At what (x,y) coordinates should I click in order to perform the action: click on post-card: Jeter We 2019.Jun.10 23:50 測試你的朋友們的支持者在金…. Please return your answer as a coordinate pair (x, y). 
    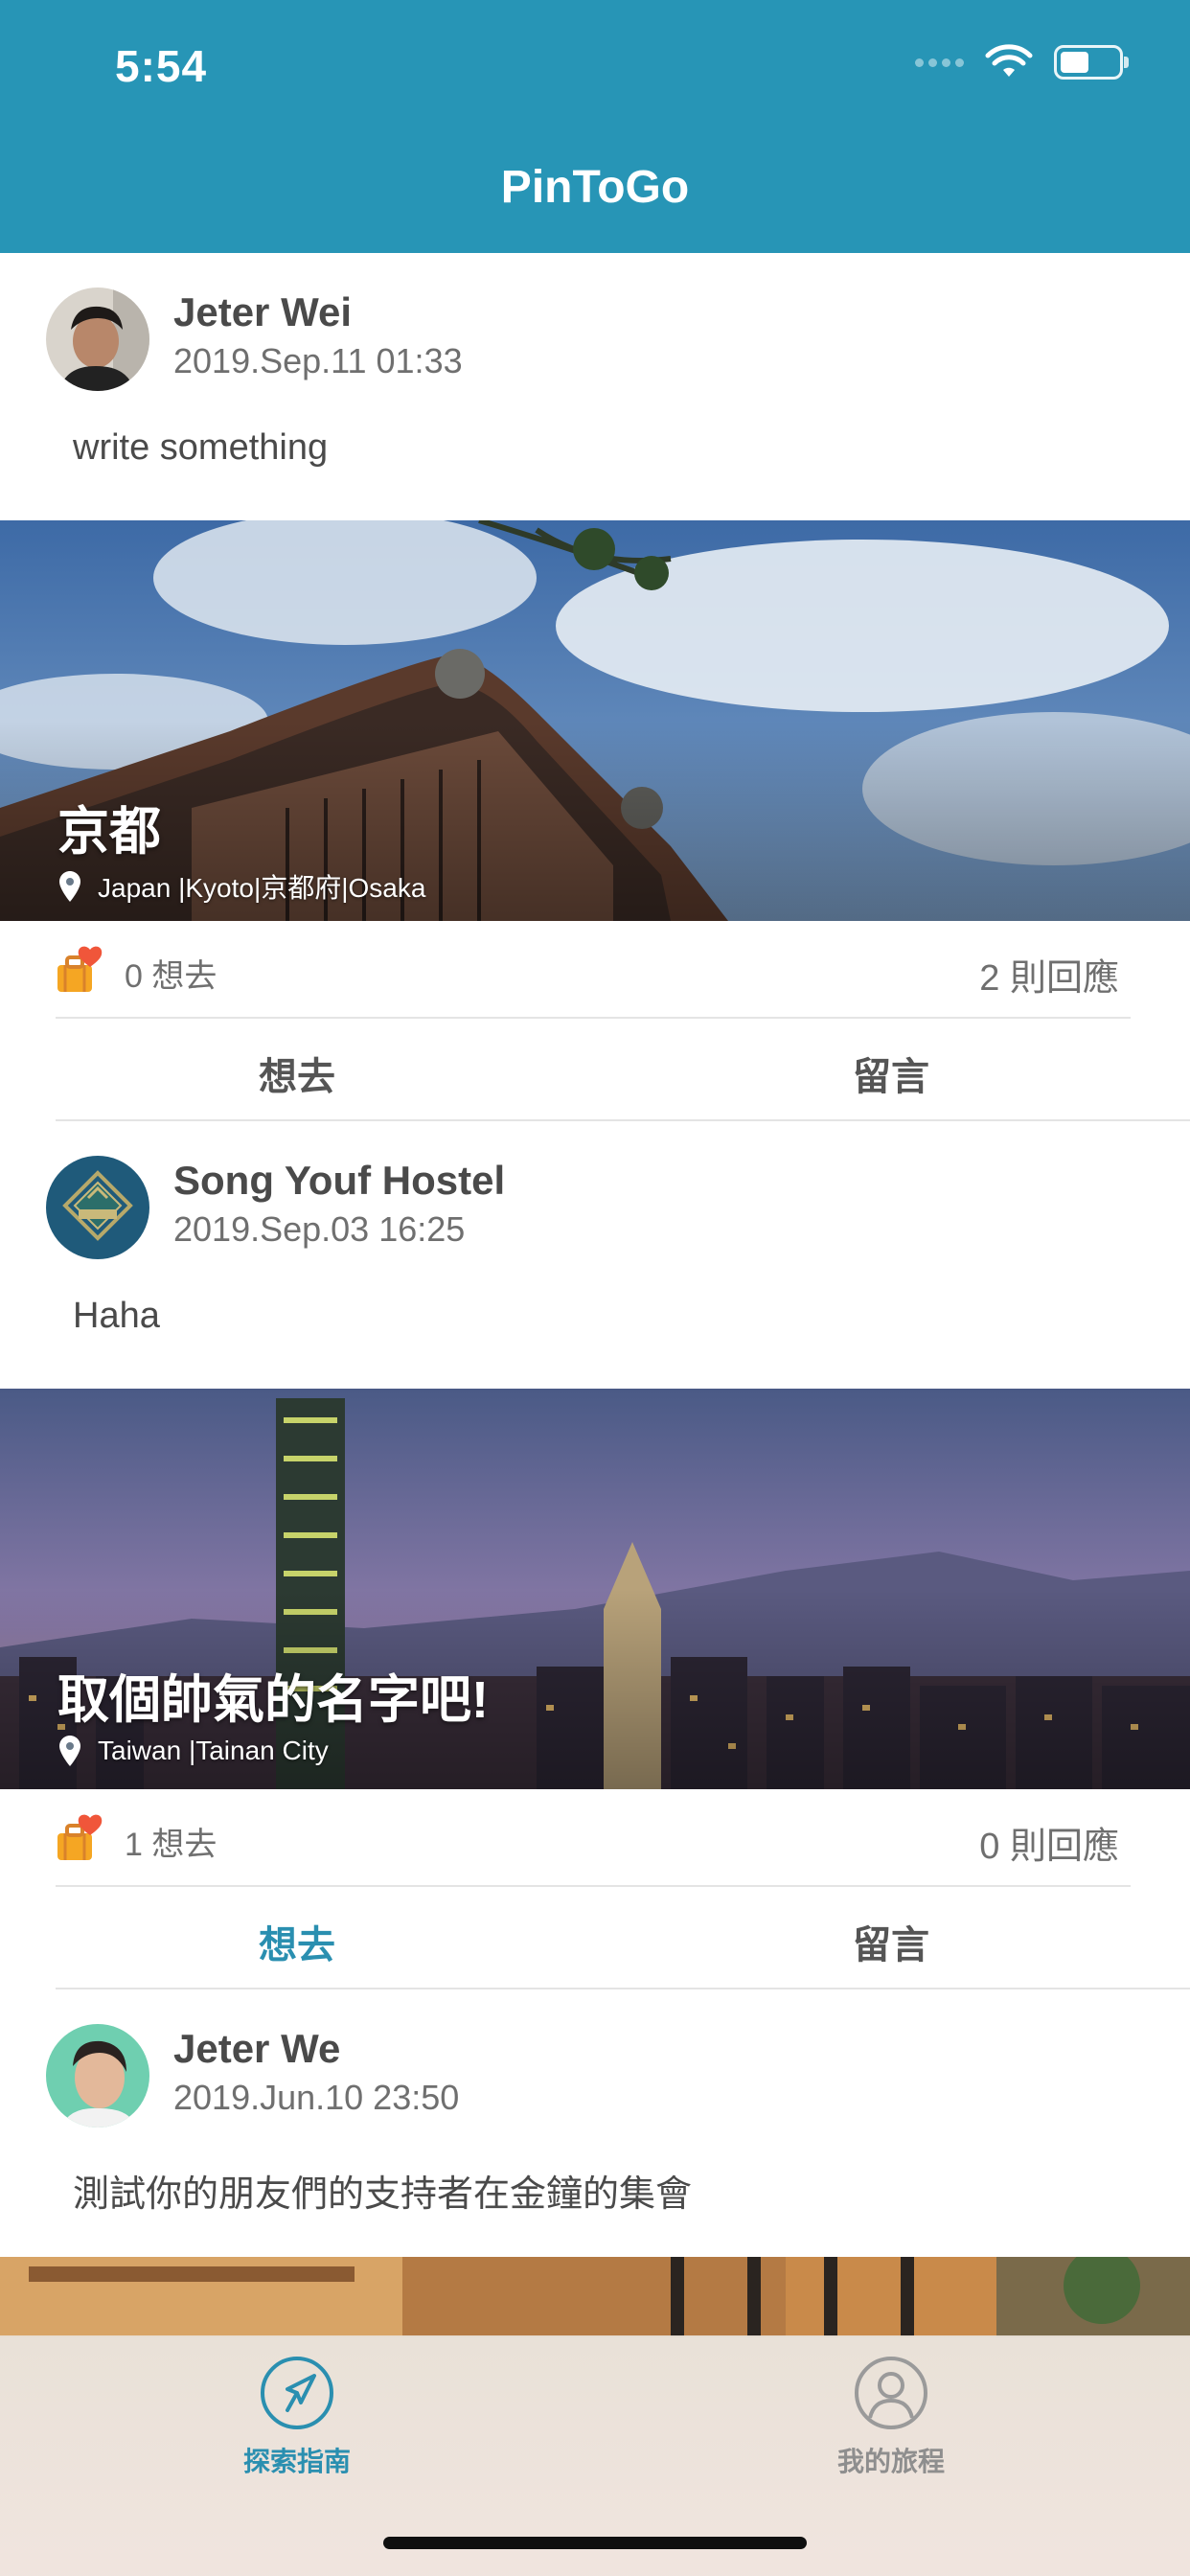
    Looking at the image, I should click on (595, 2163).